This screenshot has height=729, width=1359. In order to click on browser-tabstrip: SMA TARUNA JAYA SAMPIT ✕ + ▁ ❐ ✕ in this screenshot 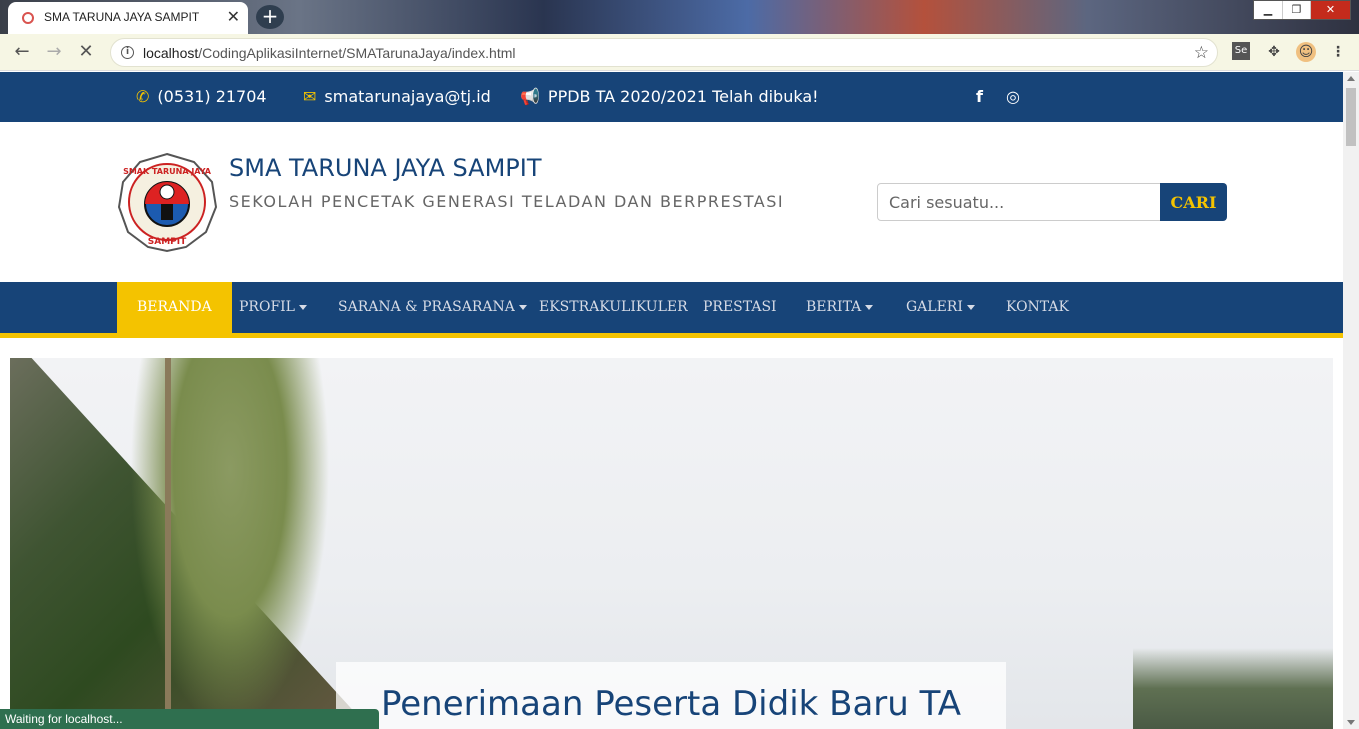, I will do `click(679, 17)`.